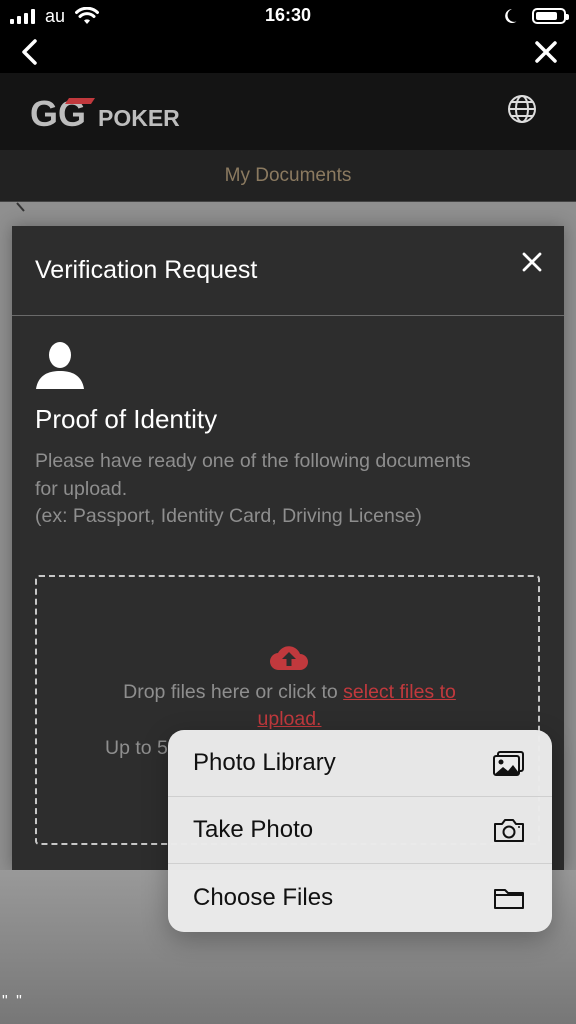 The width and height of the screenshot is (576, 1024). I want to click on section-title: Proof of Identity, so click(126, 419).